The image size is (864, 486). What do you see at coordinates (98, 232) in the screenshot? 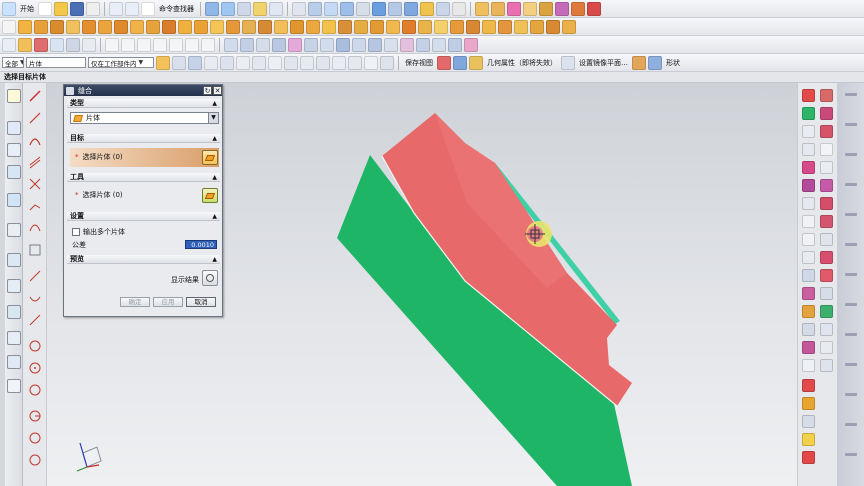
I see `output-multiple-option: 输出多个片体` at bounding box center [98, 232].